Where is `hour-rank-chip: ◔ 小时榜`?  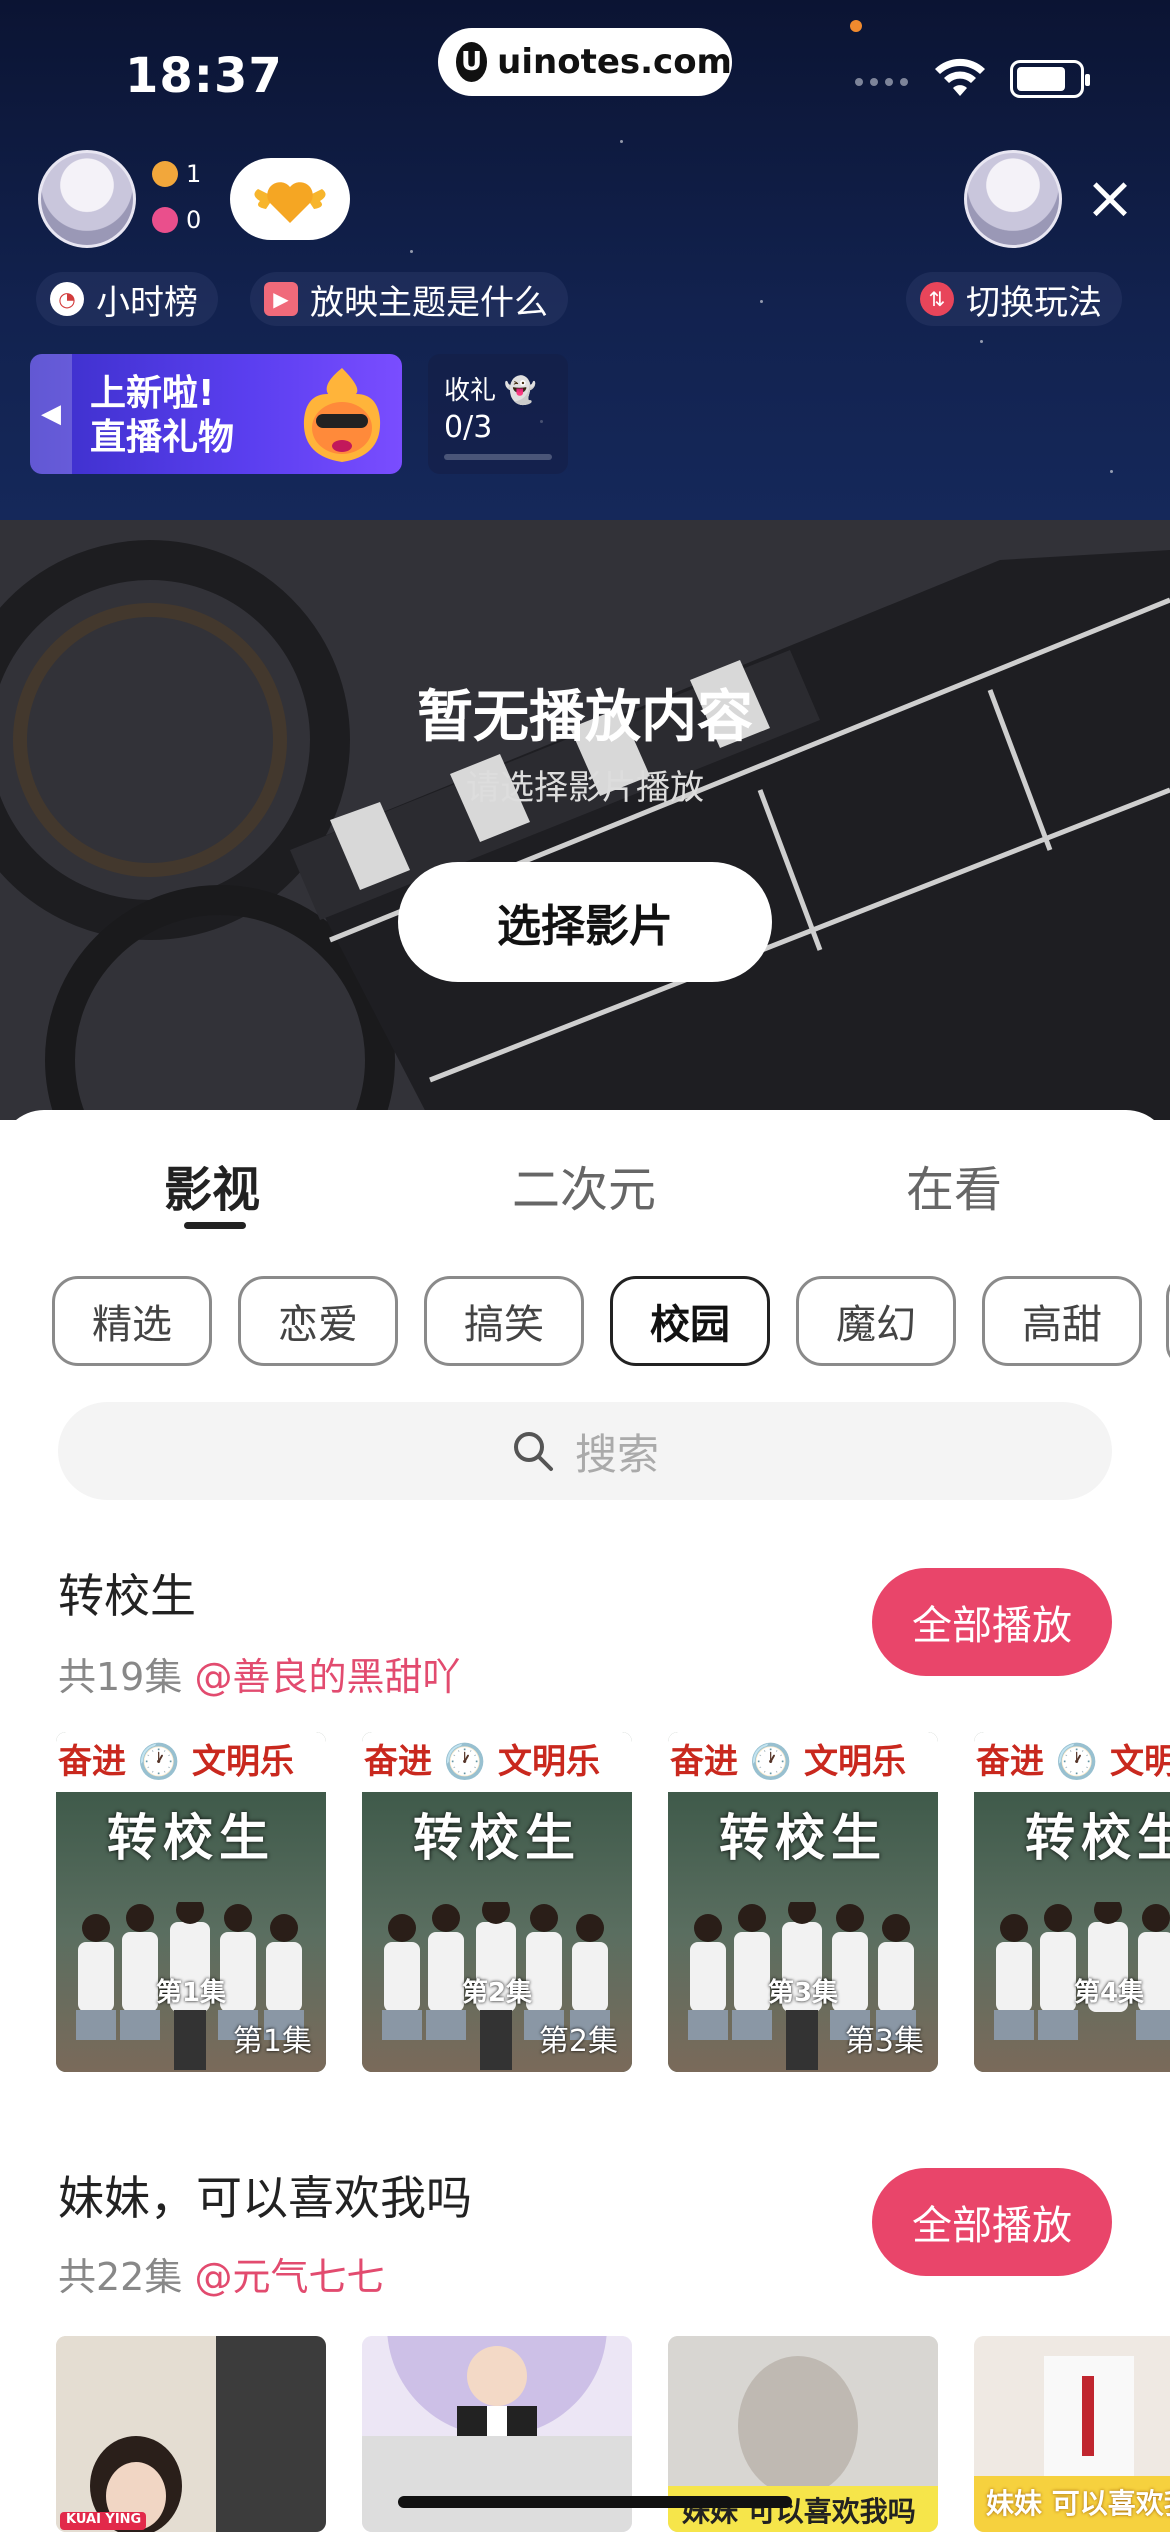 hour-rank-chip: ◔ 小时榜 is located at coordinates (127, 299).